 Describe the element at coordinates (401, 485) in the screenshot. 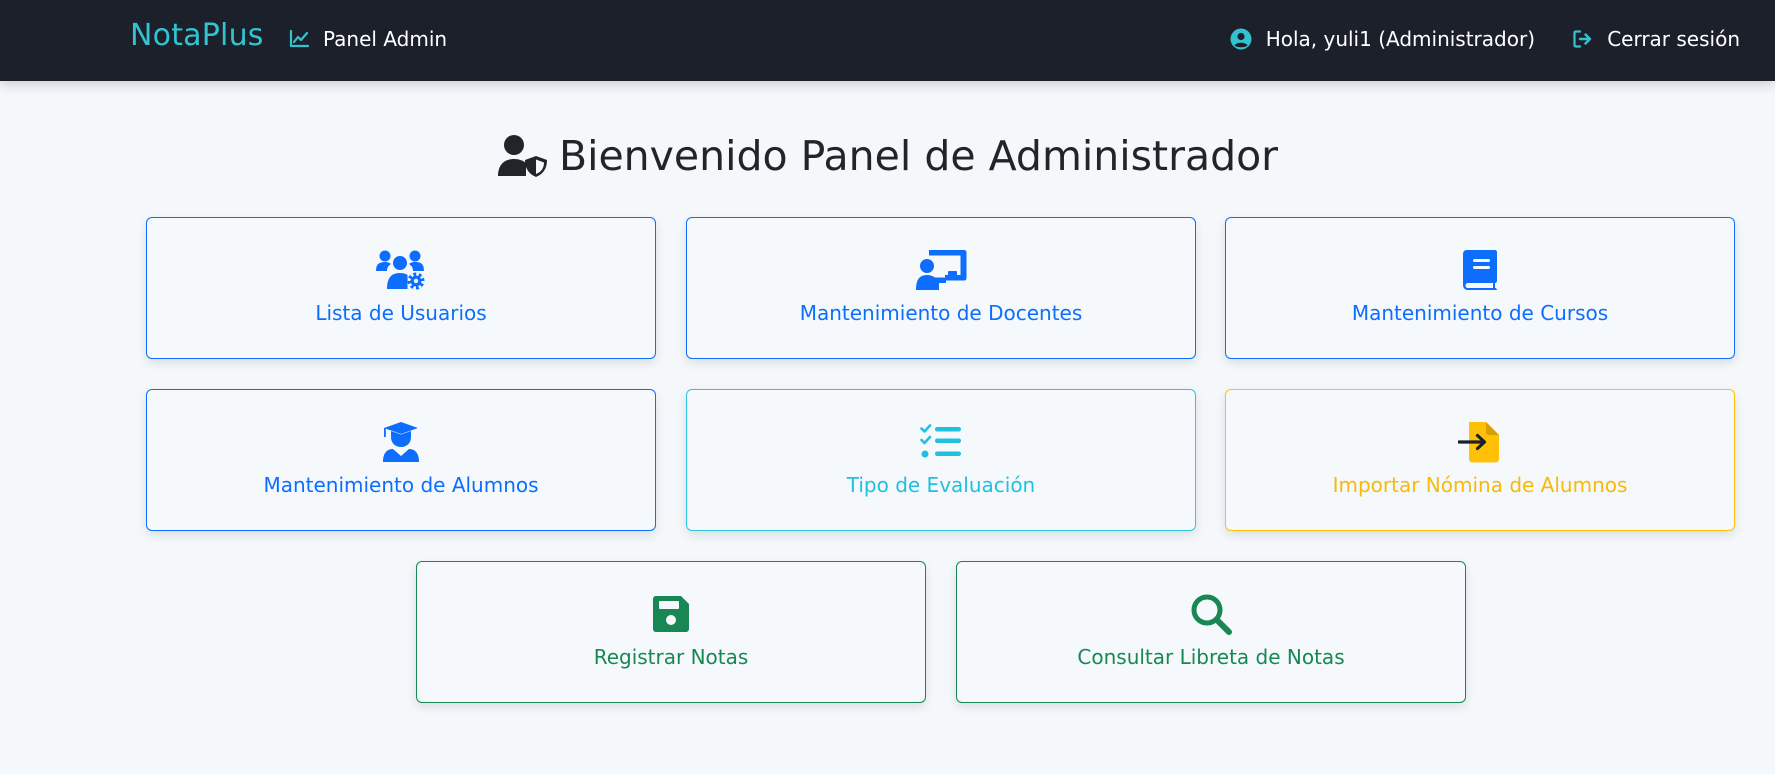

I see `card-mantenimiento-alumnos-label: Mantenimiento de Alumnos` at that location.